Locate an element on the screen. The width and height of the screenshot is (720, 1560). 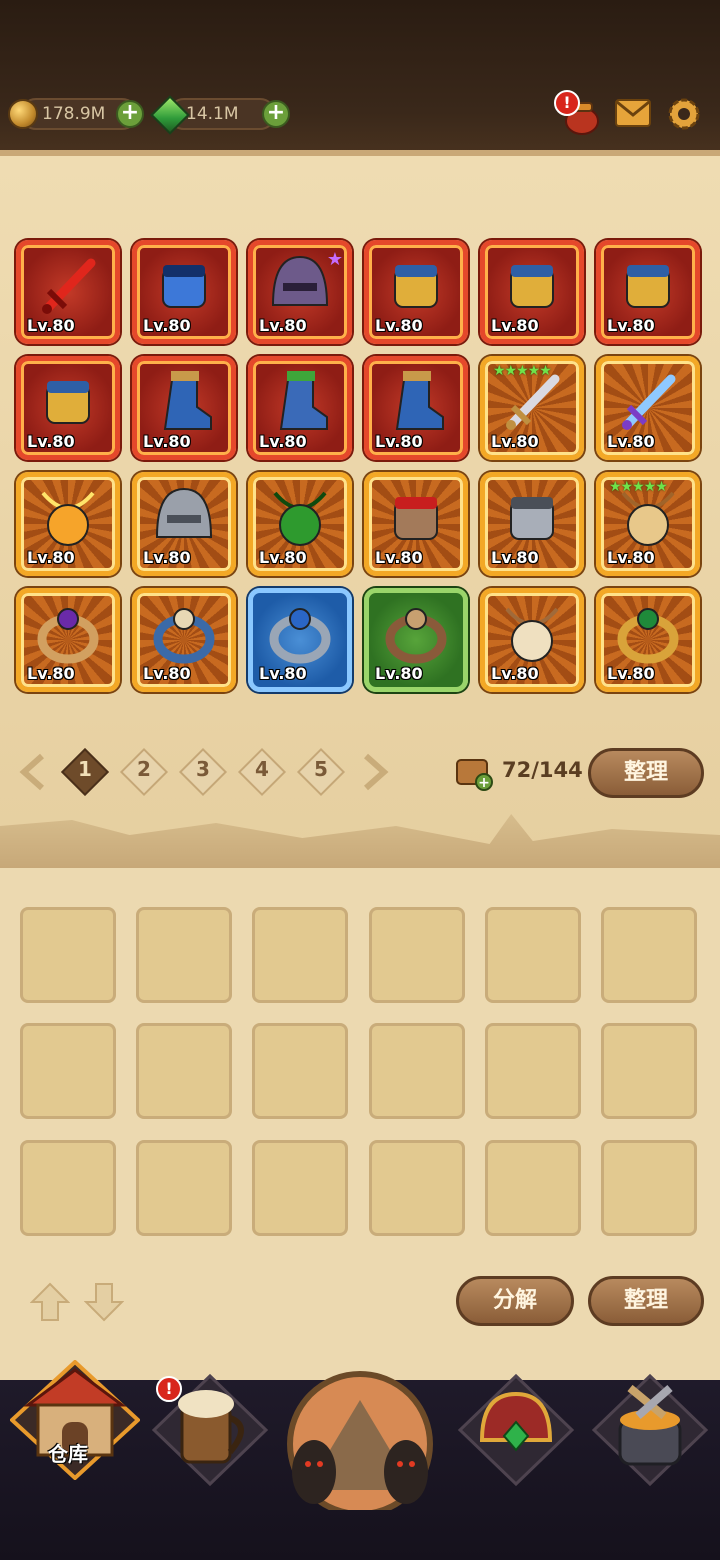
page-number: 3 is located at coordinates (203, 769).